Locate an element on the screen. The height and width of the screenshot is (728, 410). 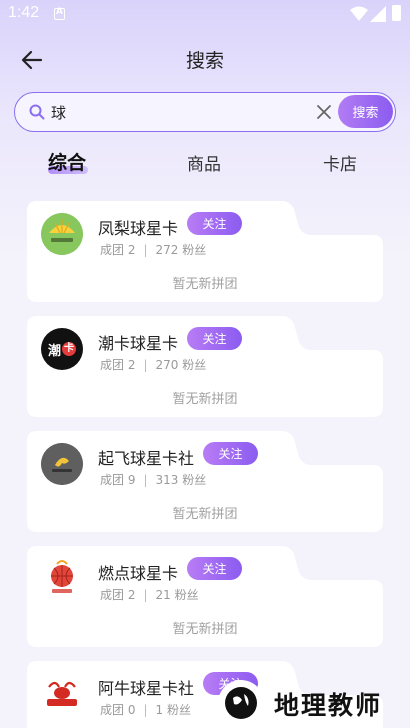
search-bar: 搜索 is located at coordinates (205, 112).